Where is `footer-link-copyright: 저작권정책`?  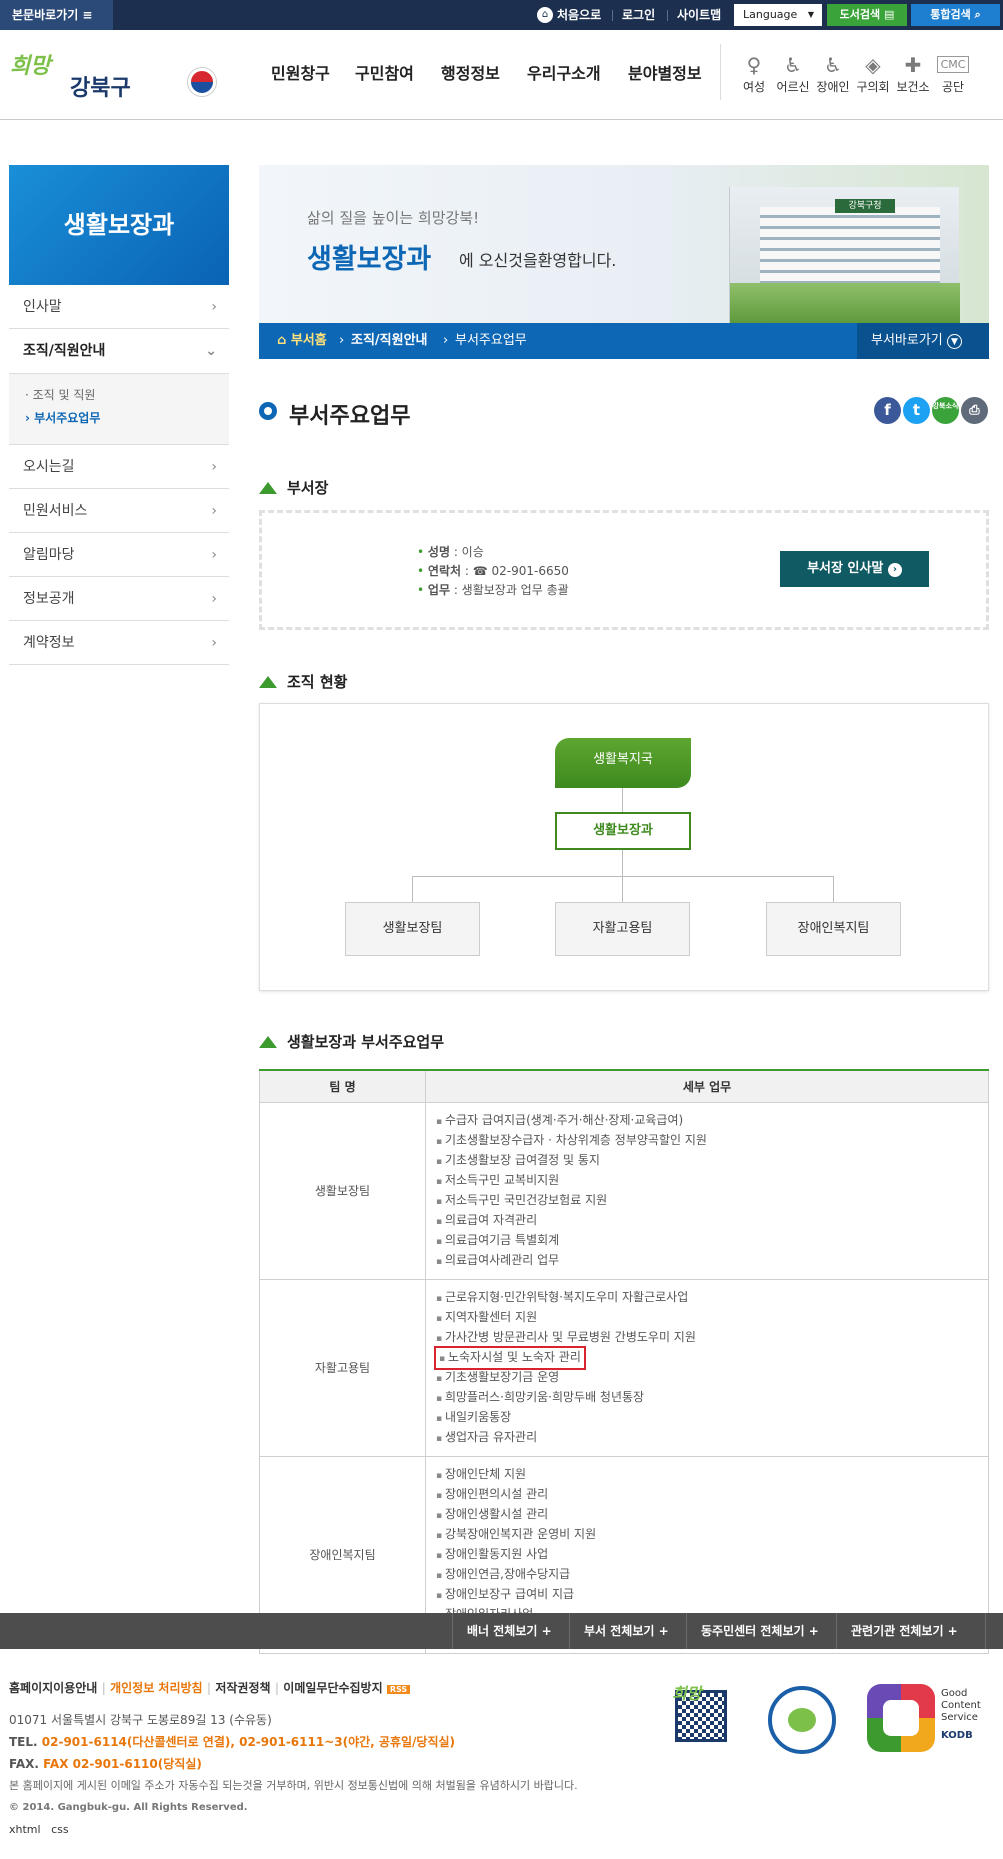 footer-link-copyright: 저작권정책 is located at coordinates (242, 1688).